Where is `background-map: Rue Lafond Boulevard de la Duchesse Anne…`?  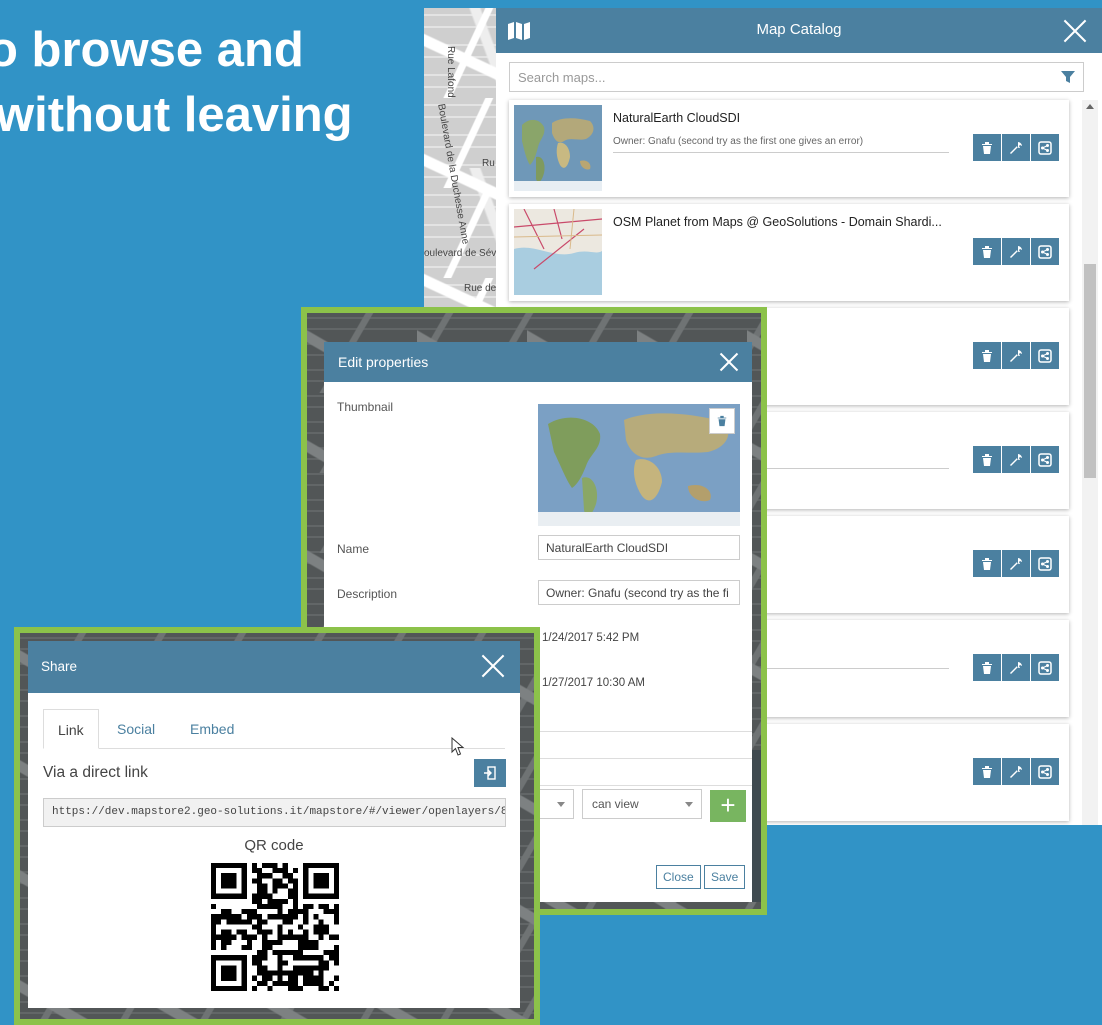
background-map: Rue Lafond Boulevard de la Duchesse Anne… is located at coordinates (464, 158).